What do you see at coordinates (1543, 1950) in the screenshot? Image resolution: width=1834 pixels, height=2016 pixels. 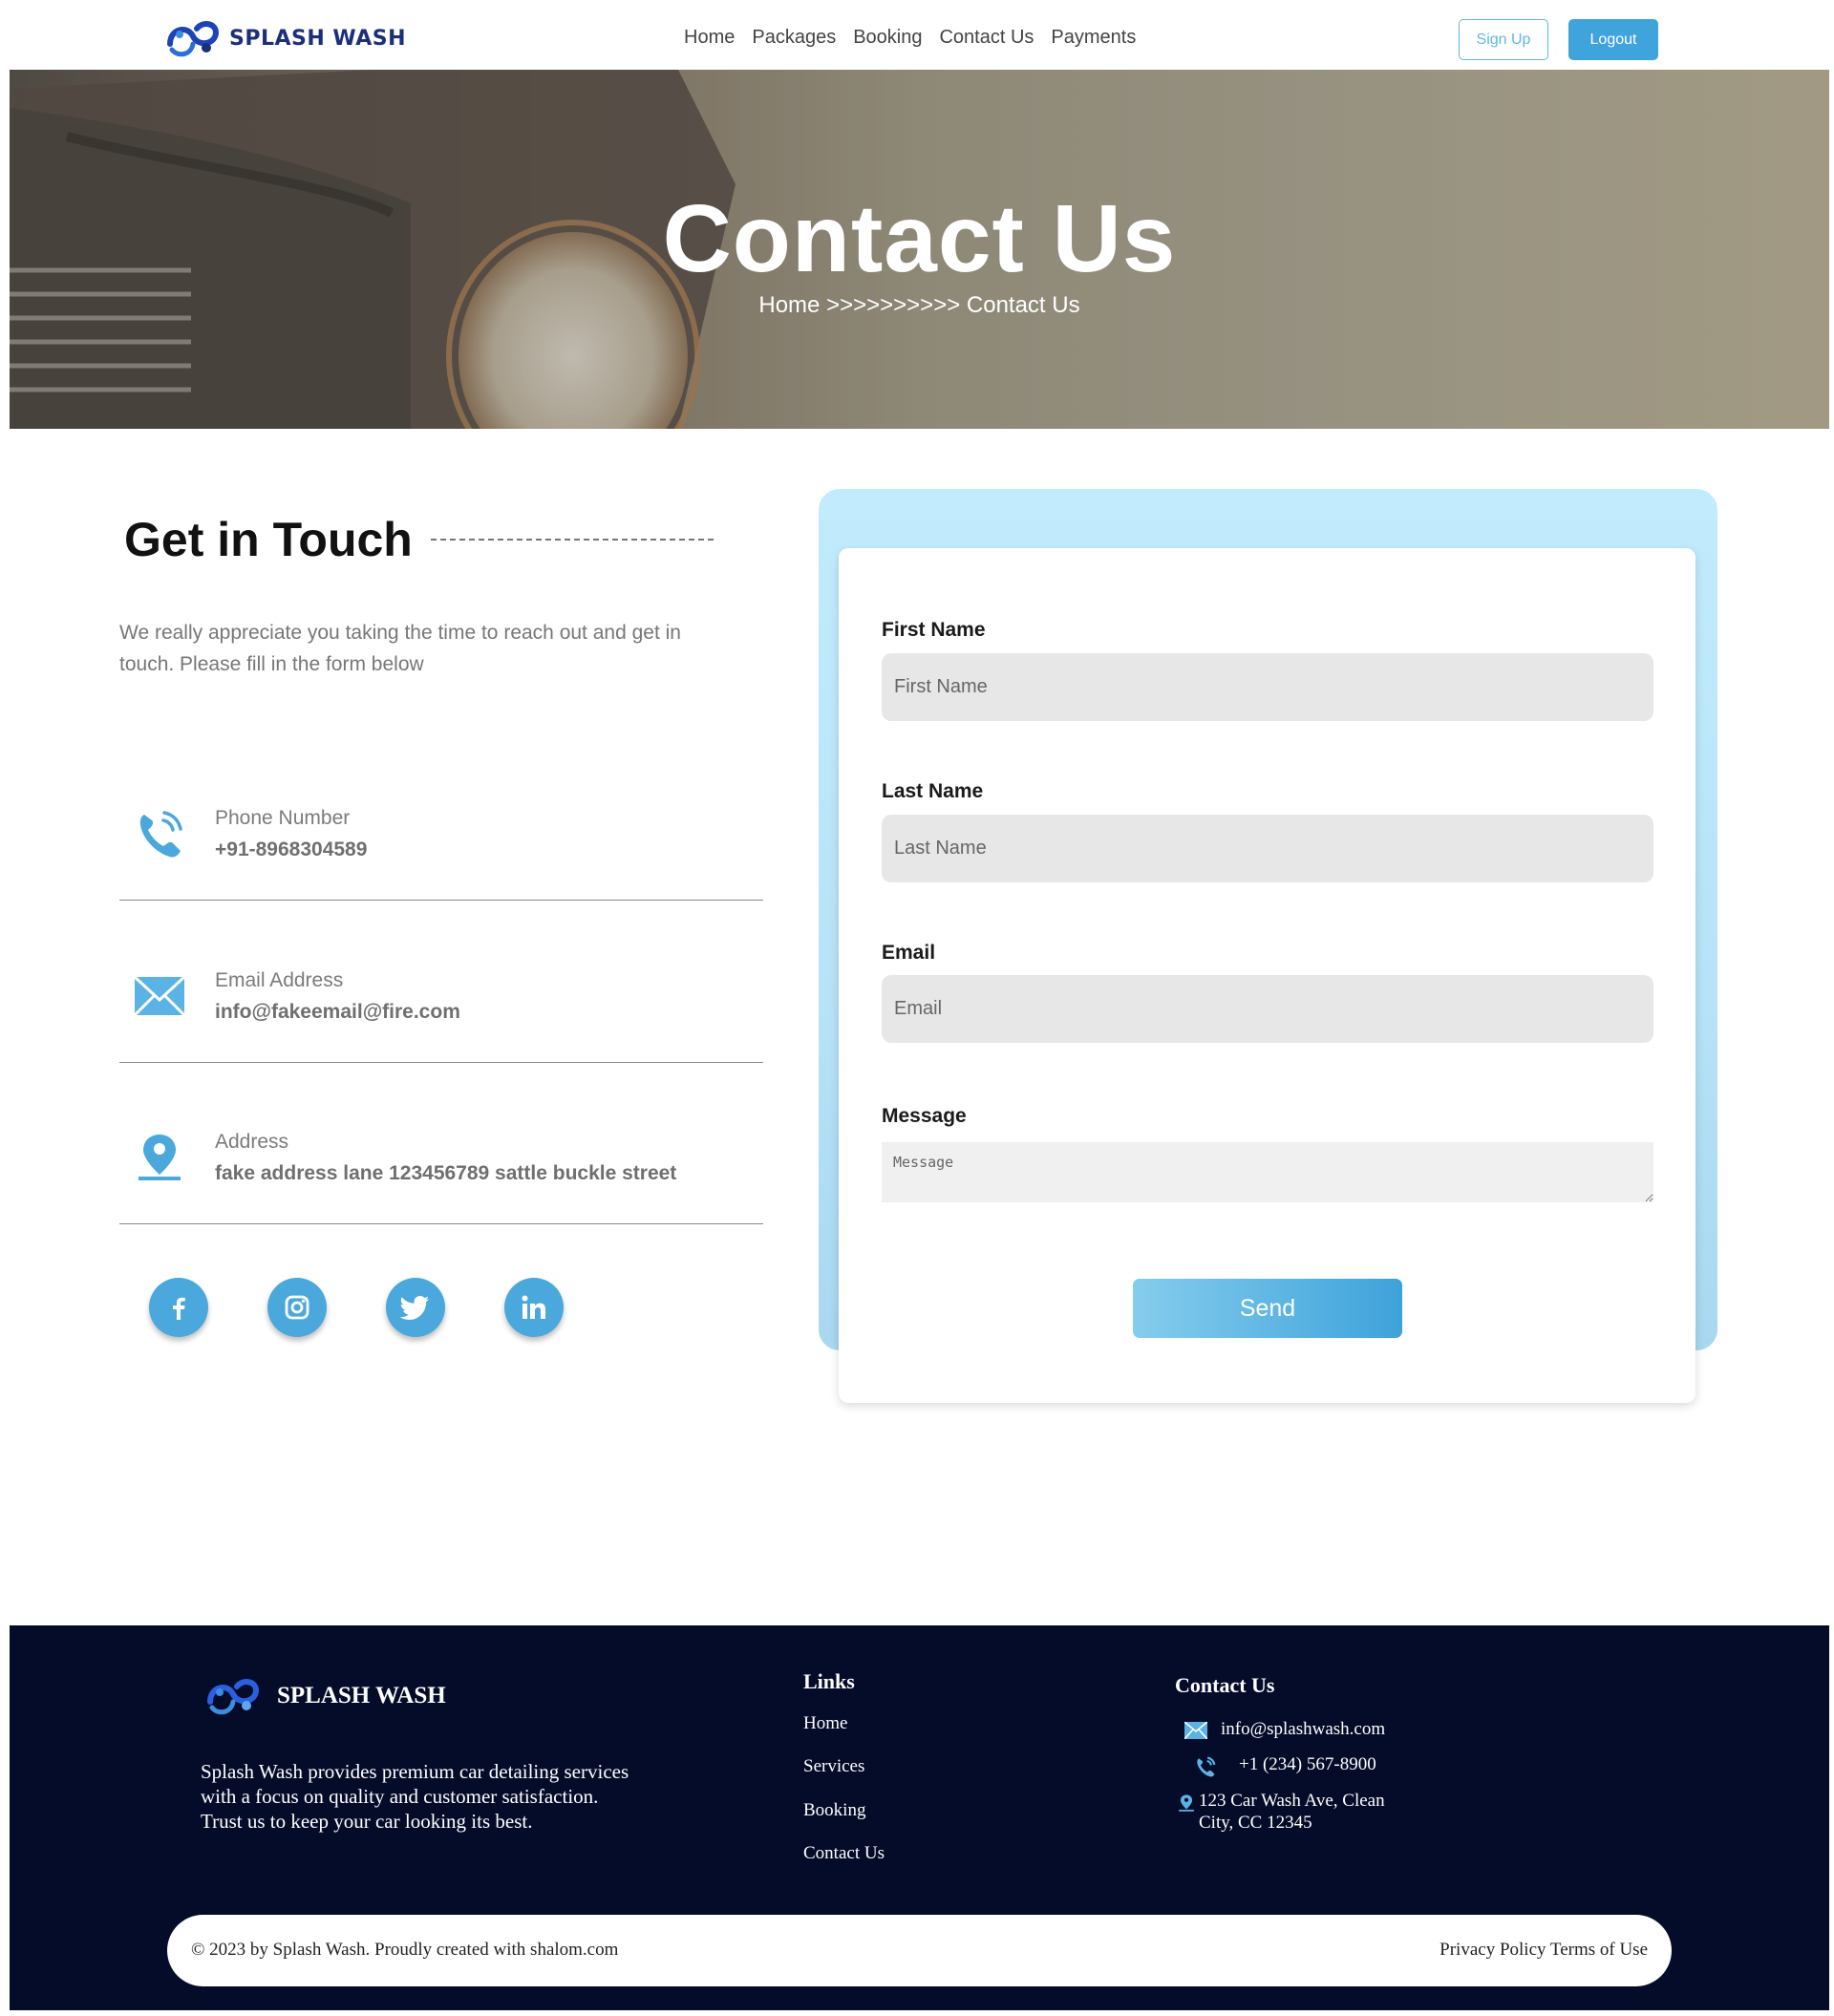 I see `legal-links: Privacy Policy Terms of Use` at bounding box center [1543, 1950].